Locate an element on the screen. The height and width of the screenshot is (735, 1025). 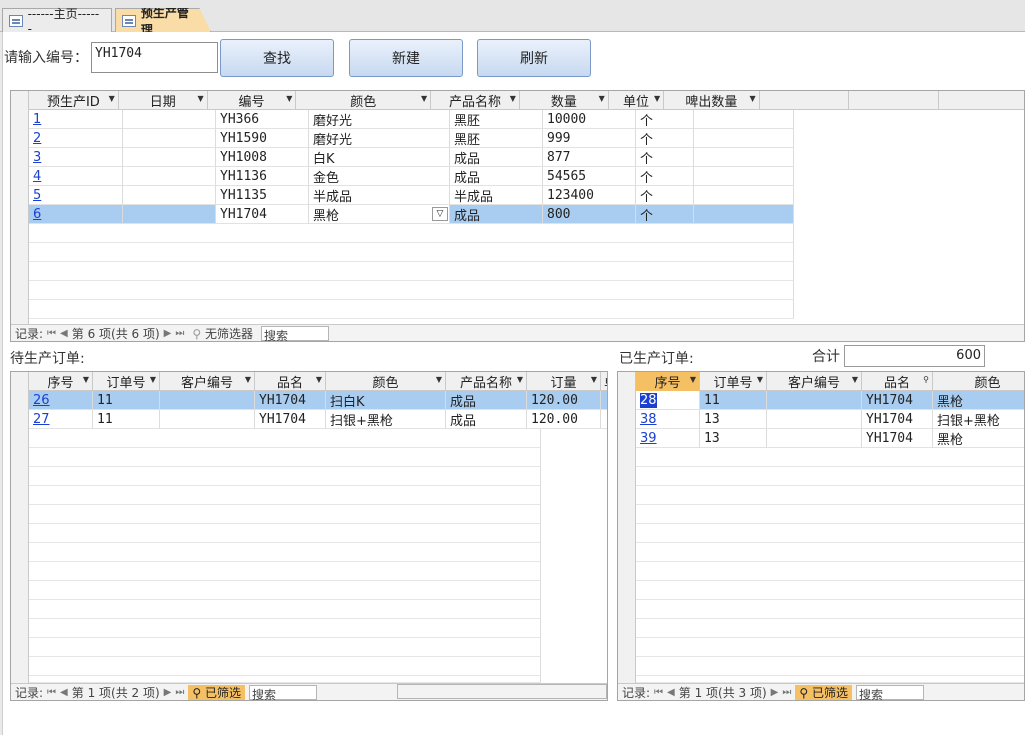
col-header-color: 颜色 is located at coordinates (978, 381).